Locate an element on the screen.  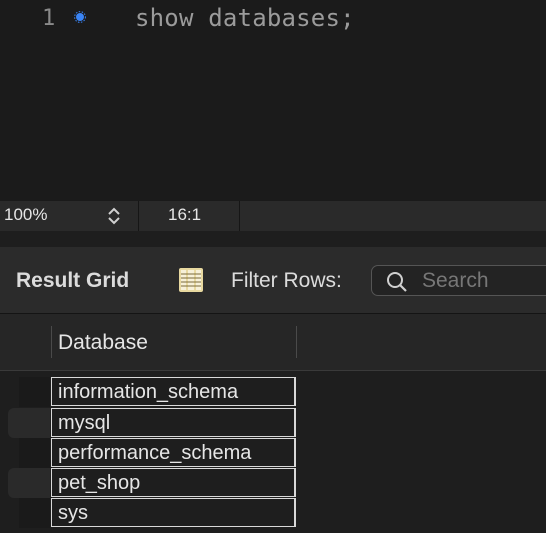
column-header-database: Database is located at coordinates (103, 343).